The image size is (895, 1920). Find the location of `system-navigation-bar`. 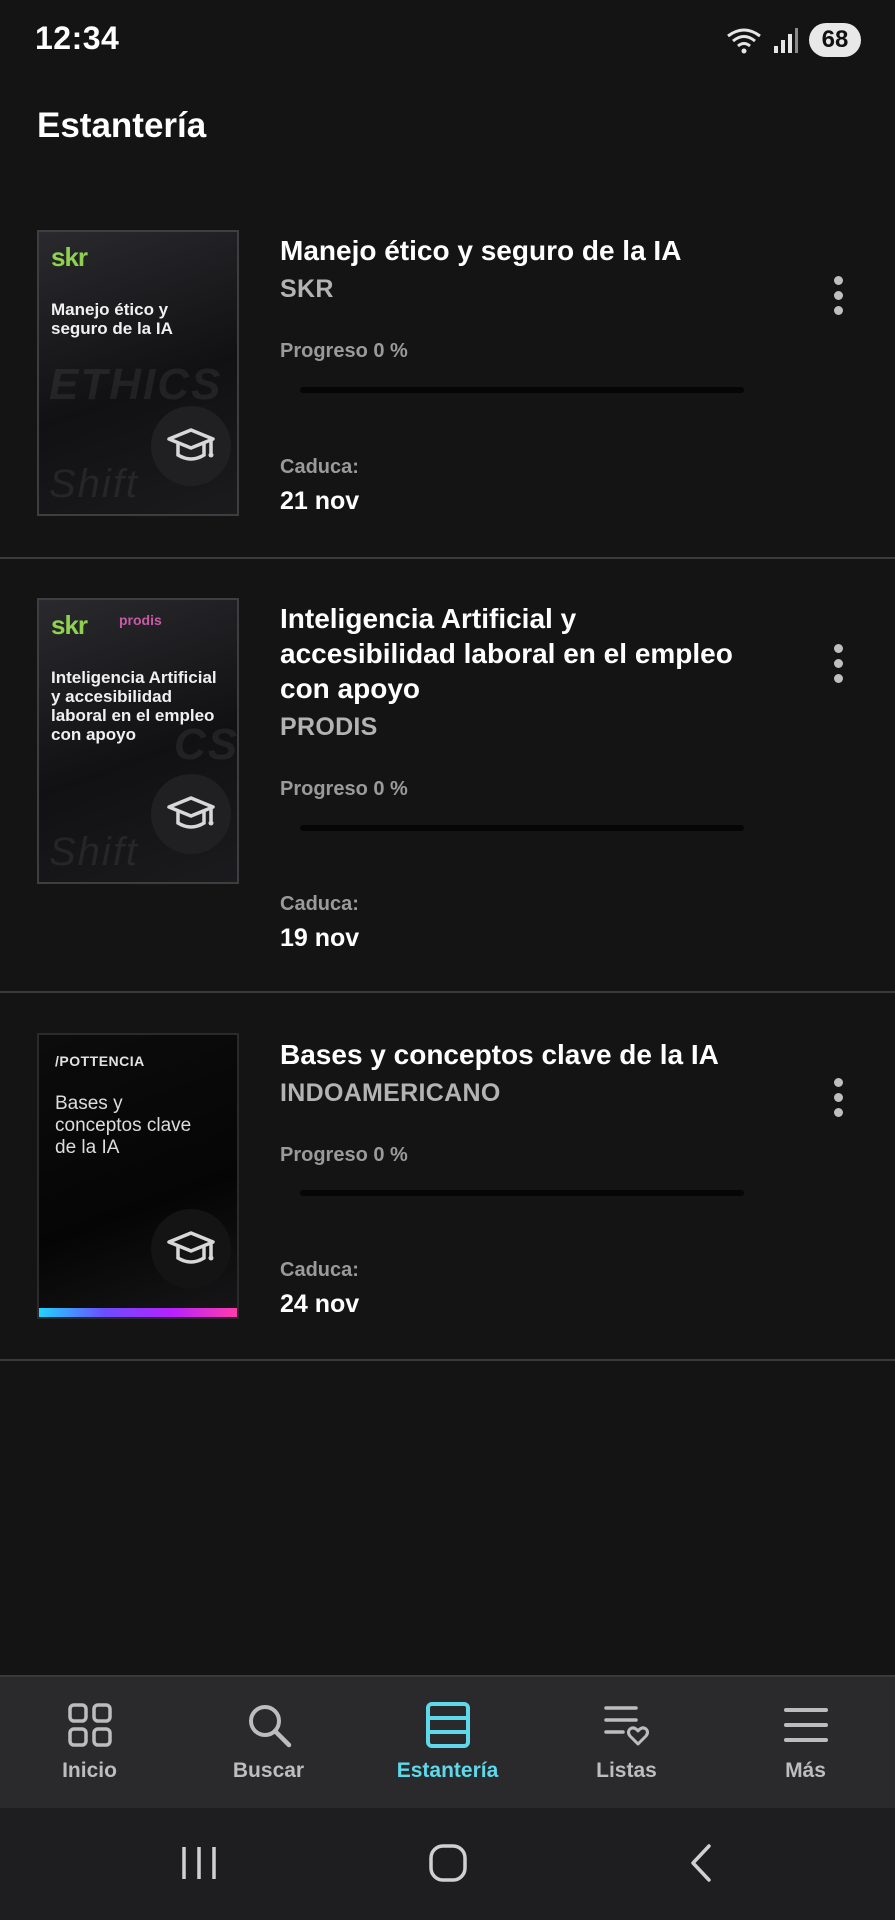

system-navigation-bar is located at coordinates (447, 1864).